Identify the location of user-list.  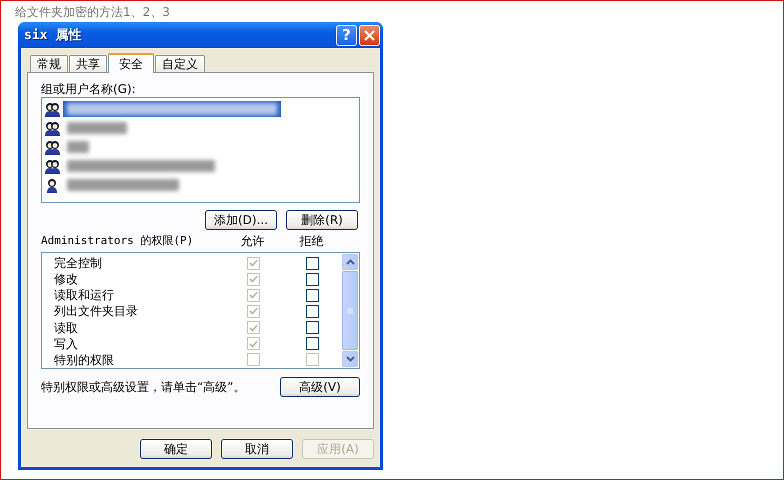
(200, 150).